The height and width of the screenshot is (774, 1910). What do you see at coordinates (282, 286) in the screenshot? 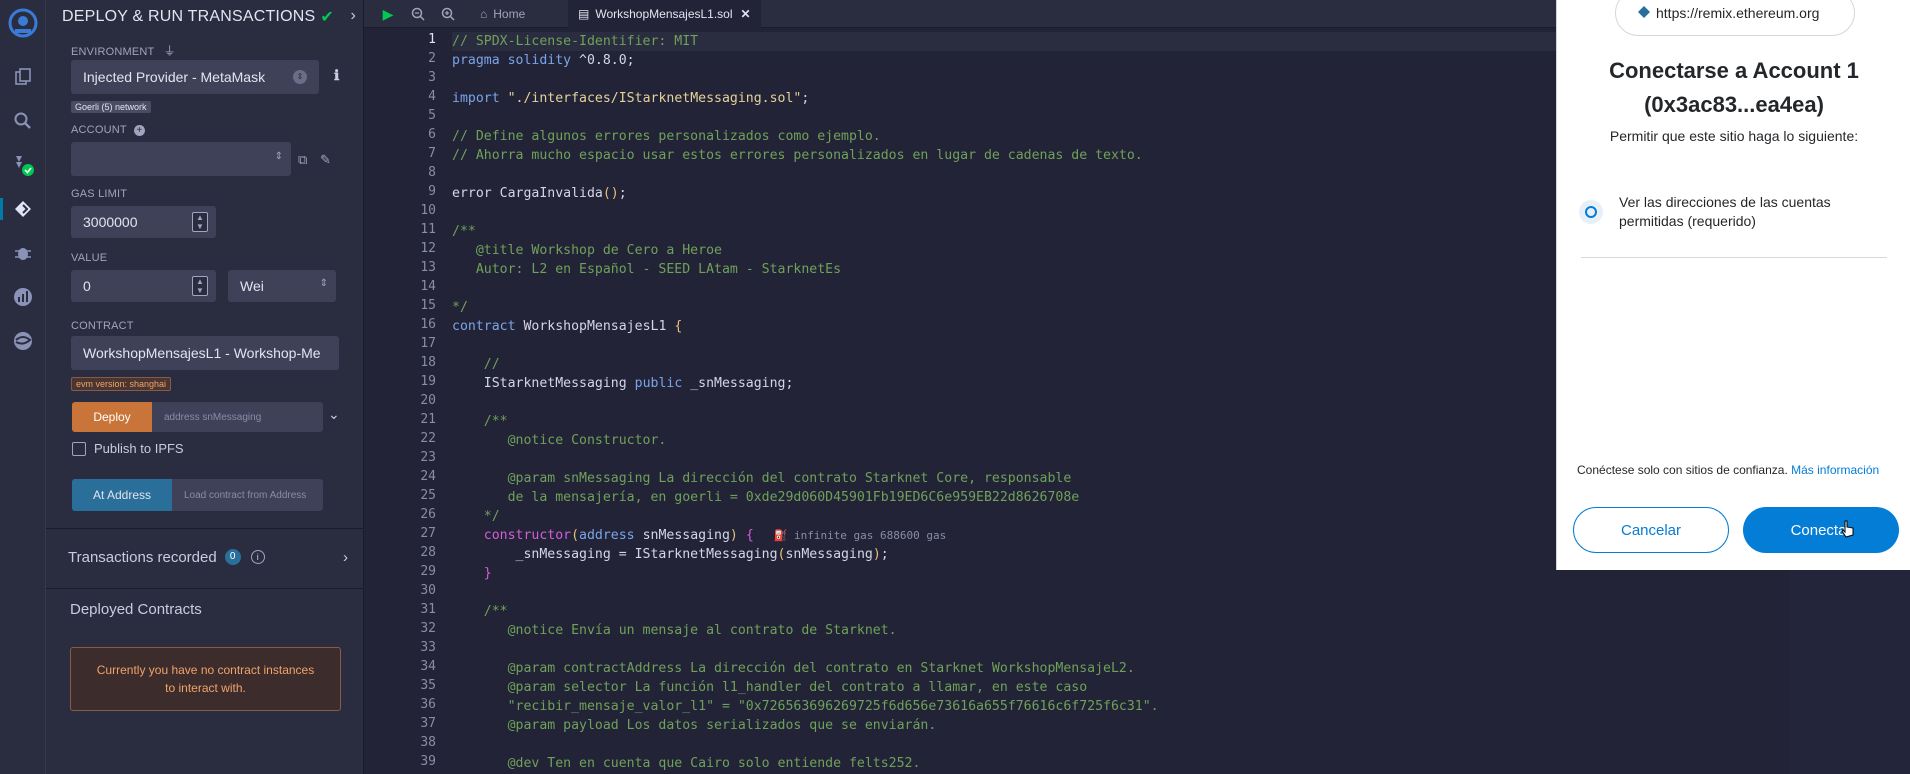
I see `value-unit-select: Wei ⇕` at bounding box center [282, 286].